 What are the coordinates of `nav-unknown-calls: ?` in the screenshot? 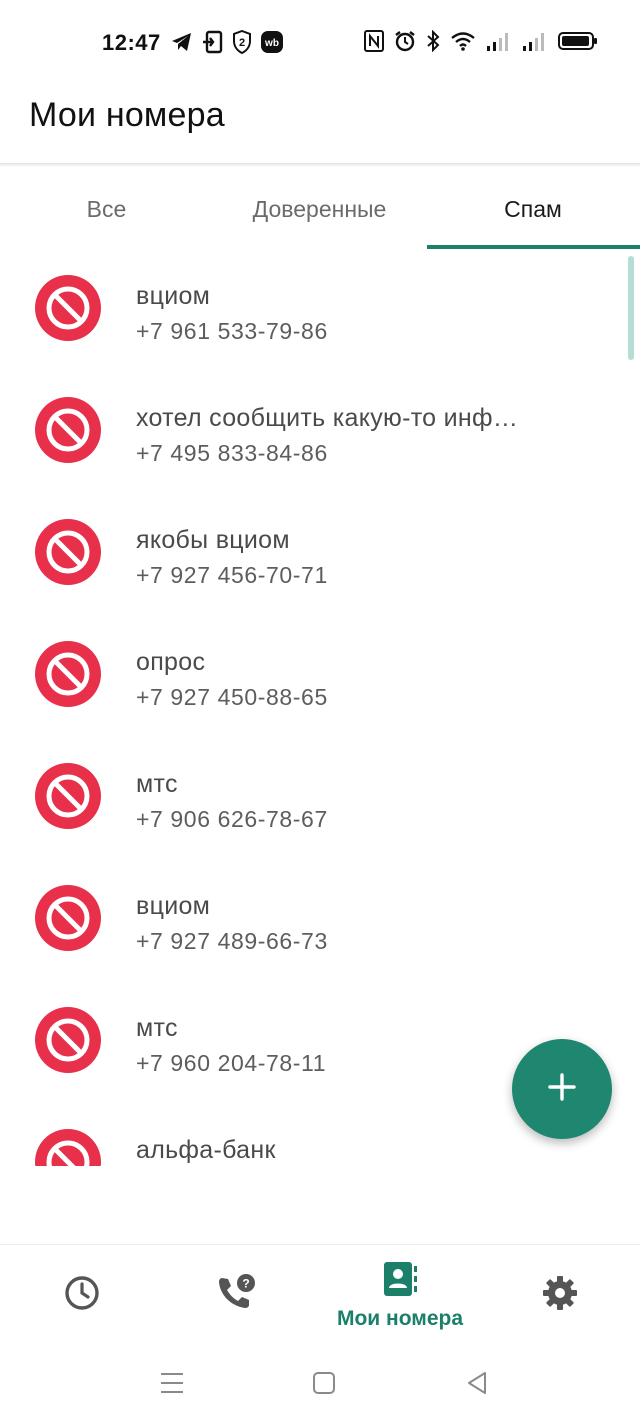 It's located at (236, 1295).